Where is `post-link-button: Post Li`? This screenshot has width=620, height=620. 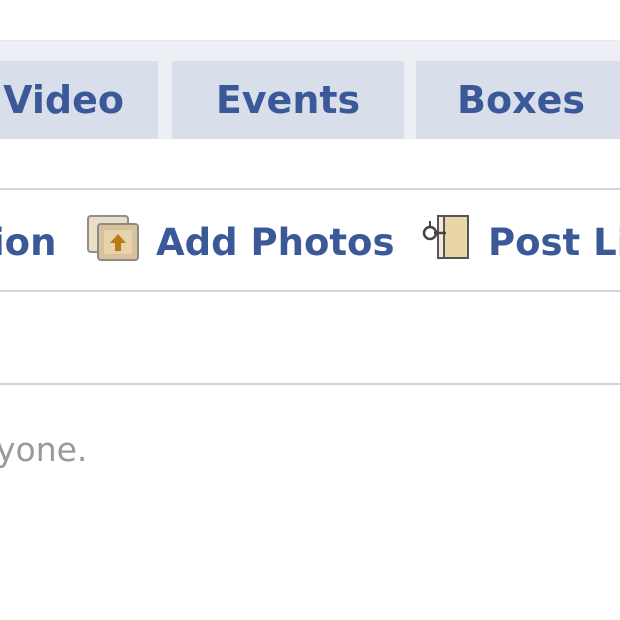 post-link-button: Post Li is located at coordinates (520, 242).